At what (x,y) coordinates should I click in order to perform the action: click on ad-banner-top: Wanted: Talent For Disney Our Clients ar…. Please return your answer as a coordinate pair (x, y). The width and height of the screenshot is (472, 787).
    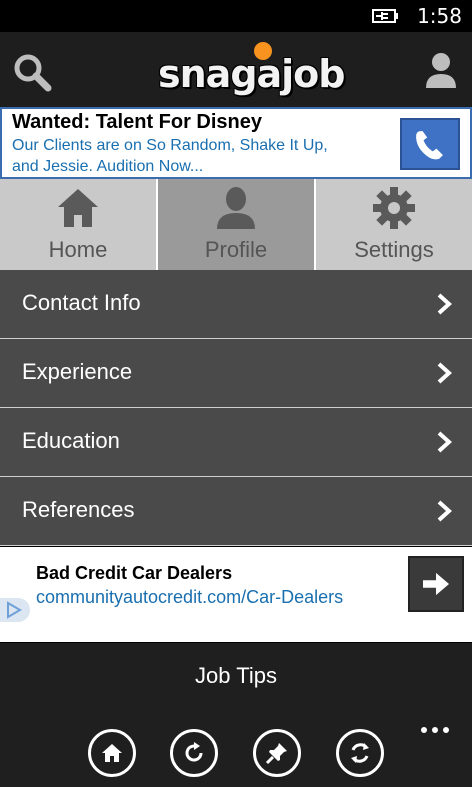
    Looking at the image, I should click on (236, 143).